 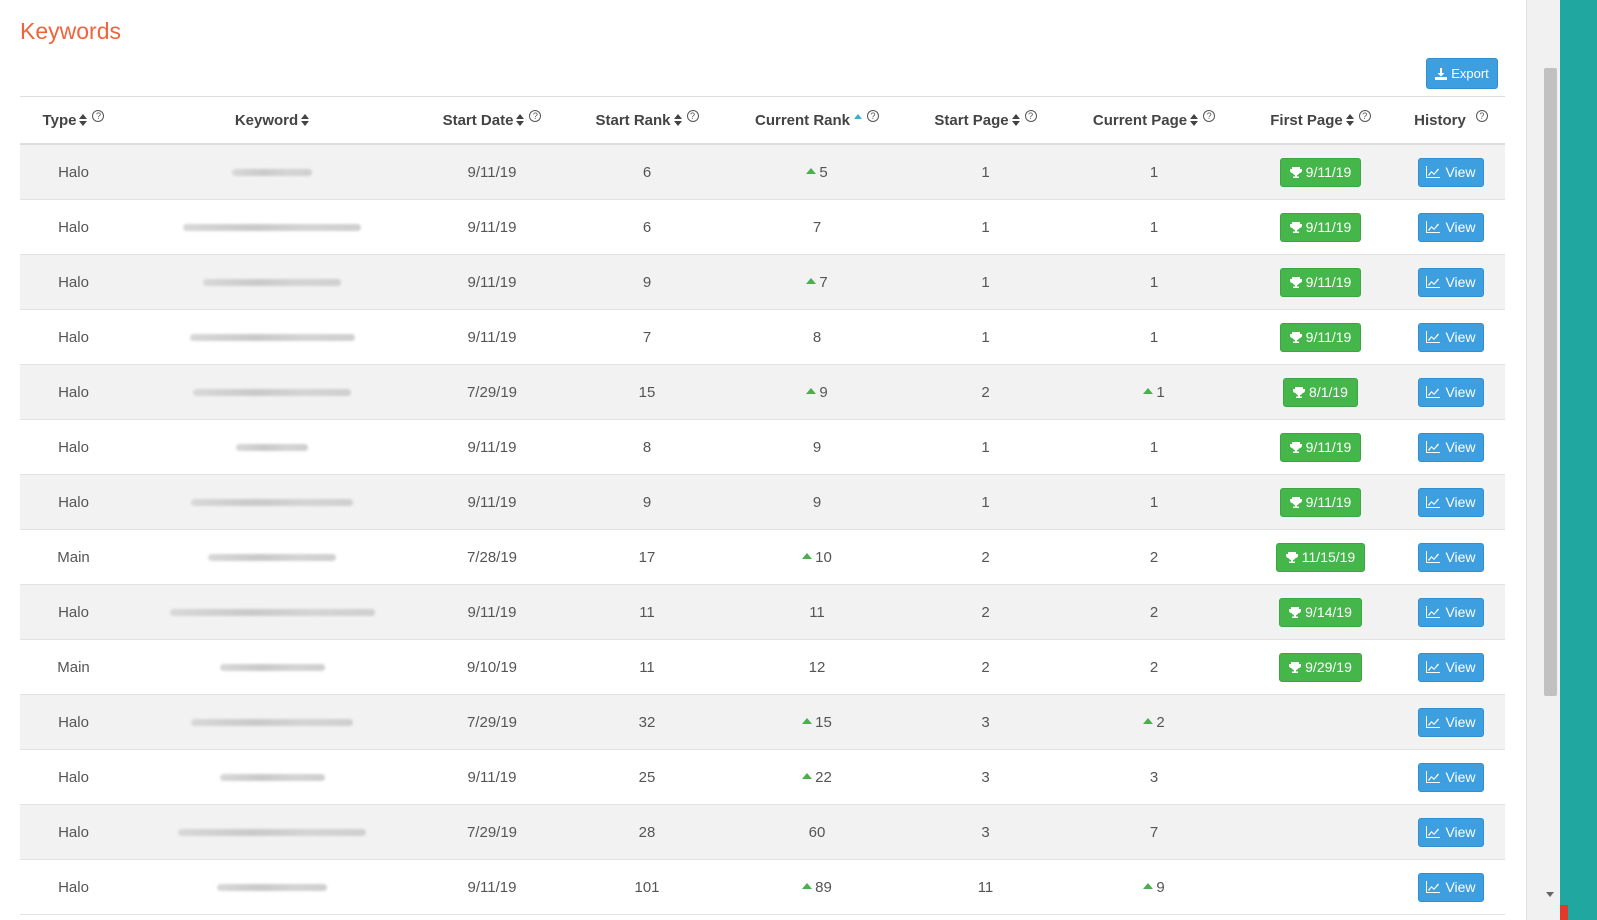 I want to click on table-row: Halo 7/29/19 28 60 3 7 View, so click(x=762, y=832).